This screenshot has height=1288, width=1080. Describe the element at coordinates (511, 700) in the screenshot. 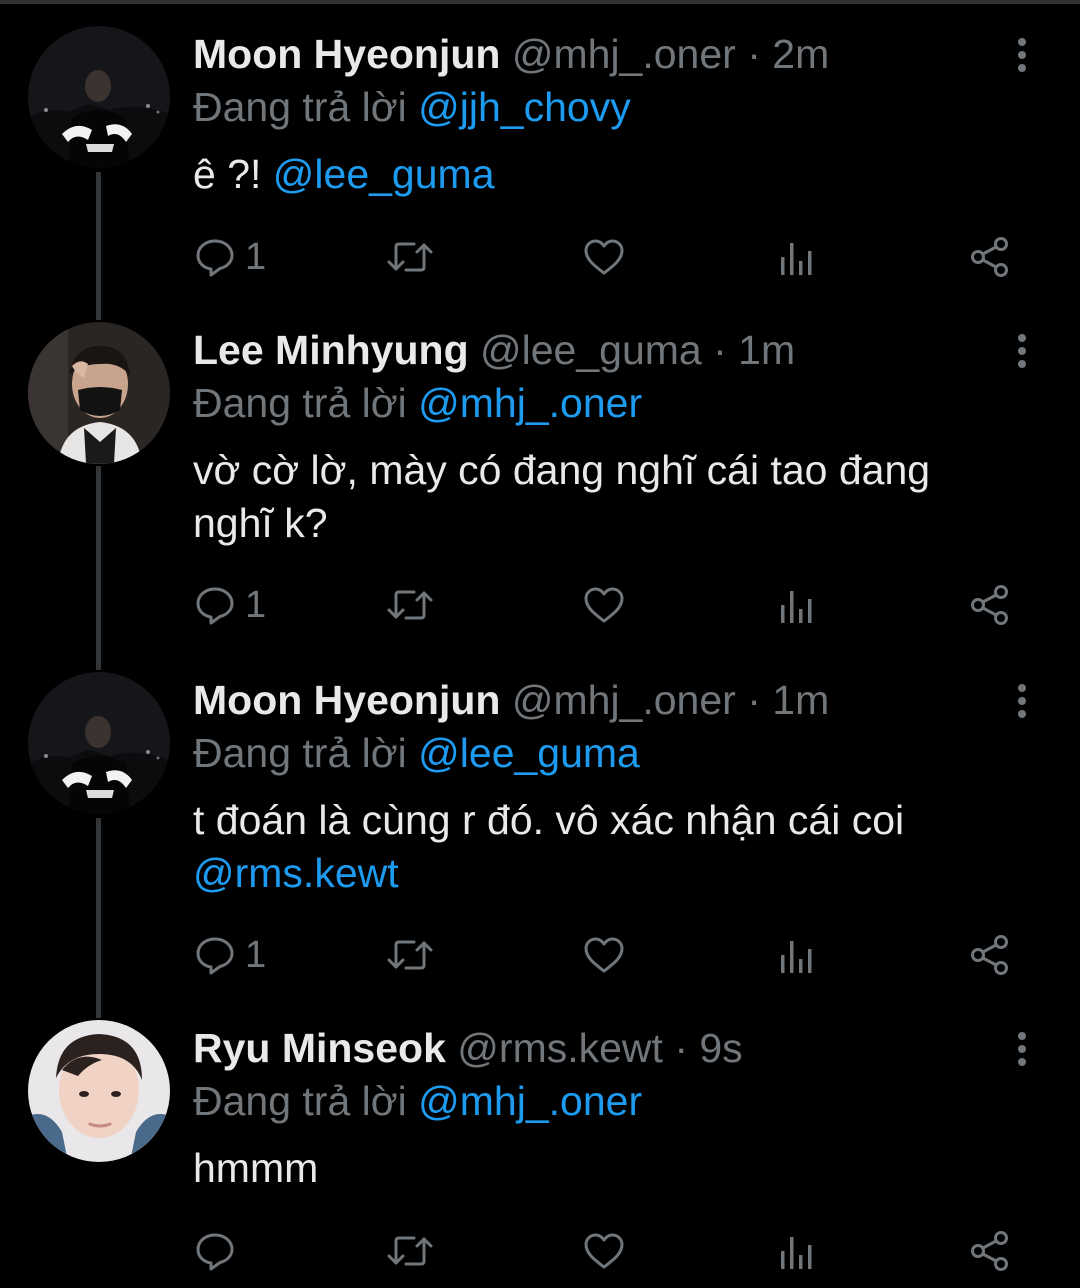

I see `tweet-header: Moon Hyeonjun @mhj_.oner · 1m` at that location.